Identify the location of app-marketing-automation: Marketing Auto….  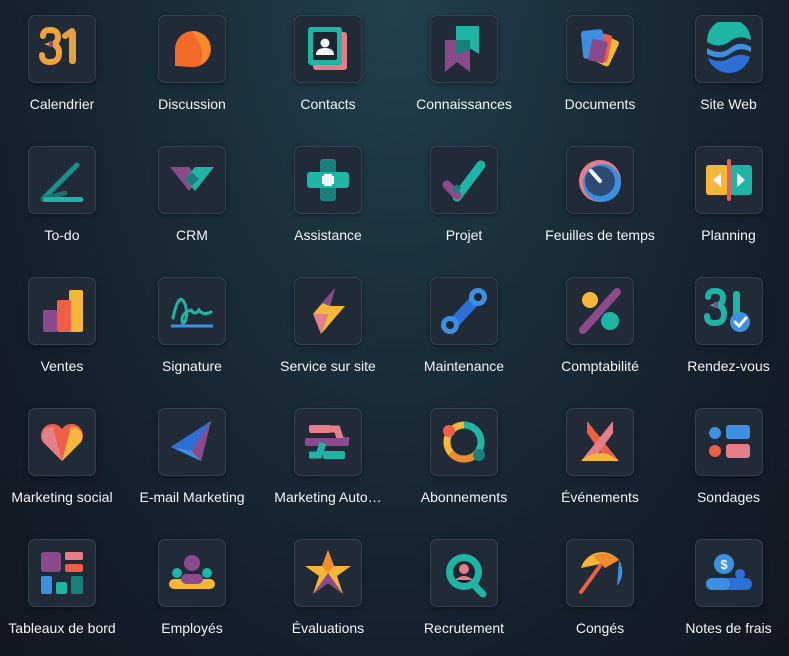
(328, 458).